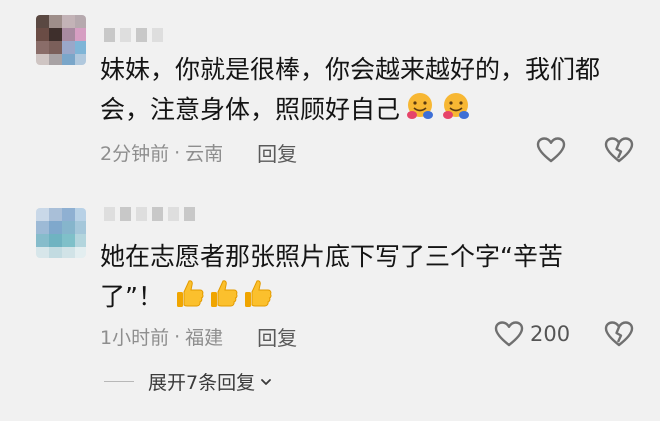  Describe the element at coordinates (135, 154) in the screenshot. I see `timestamp: 2分钟前` at that location.